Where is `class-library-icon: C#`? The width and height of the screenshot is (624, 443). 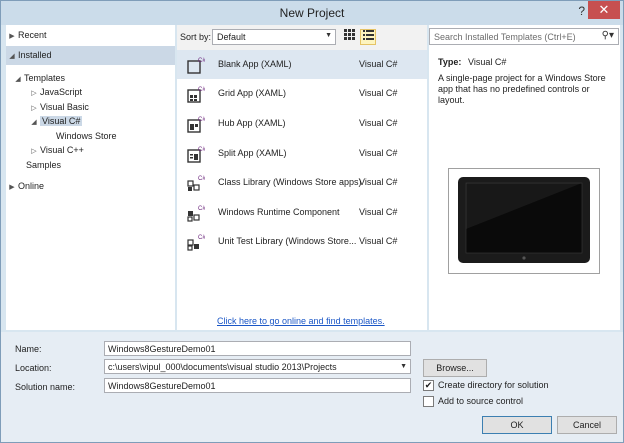
class-library-icon: C# is located at coordinates (196, 183).